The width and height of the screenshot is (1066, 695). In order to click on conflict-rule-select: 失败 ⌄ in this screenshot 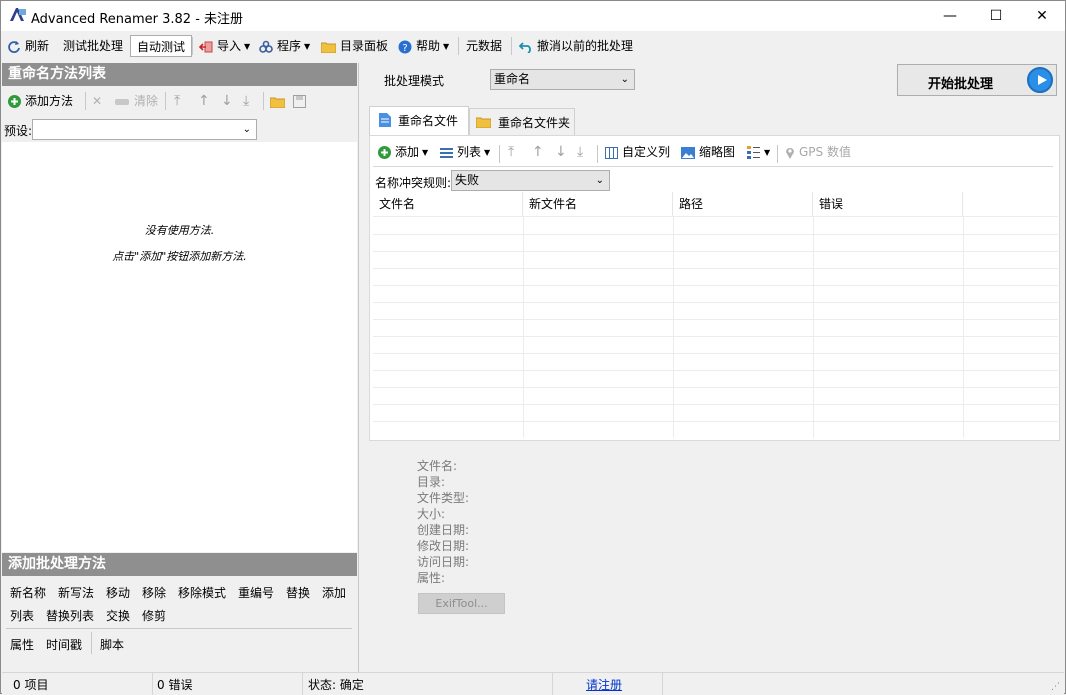, I will do `click(530, 180)`.